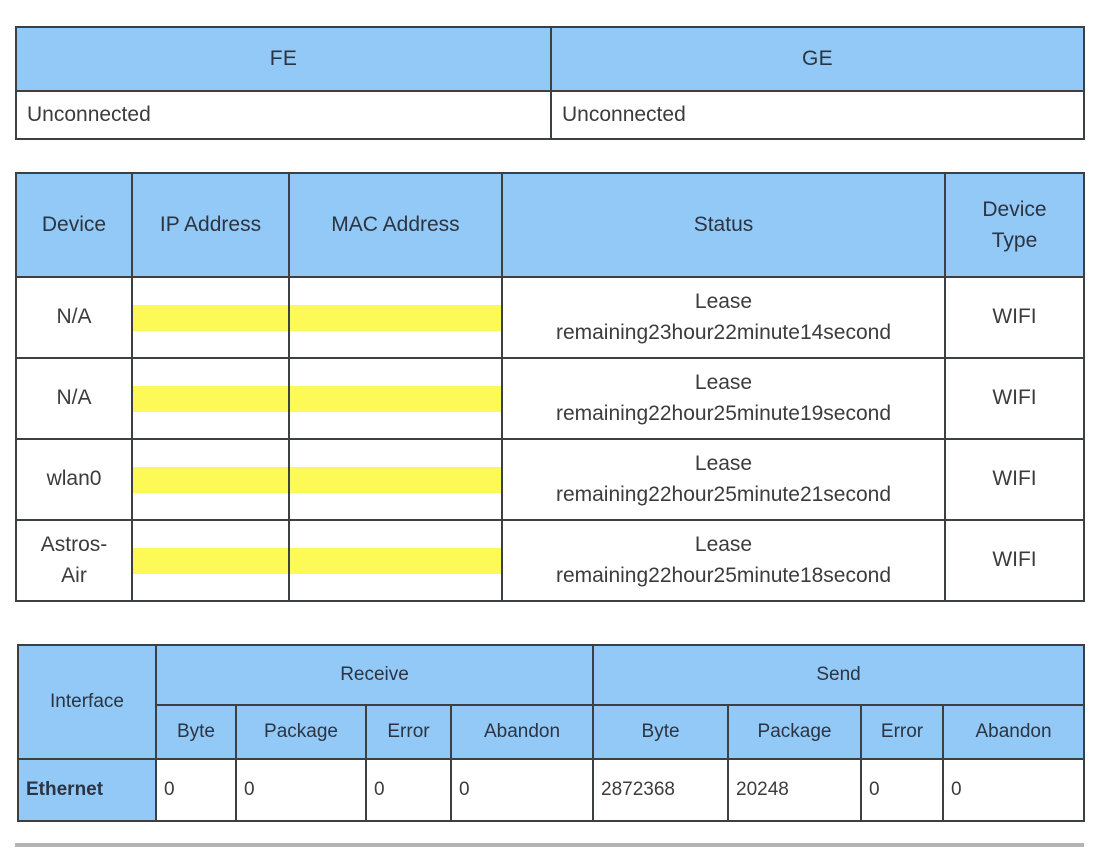 This screenshot has height=854, width=1102. What do you see at coordinates (74, 225) in the screenshot?
I see `column-header-device: Device` at bounding box center [74, 225].